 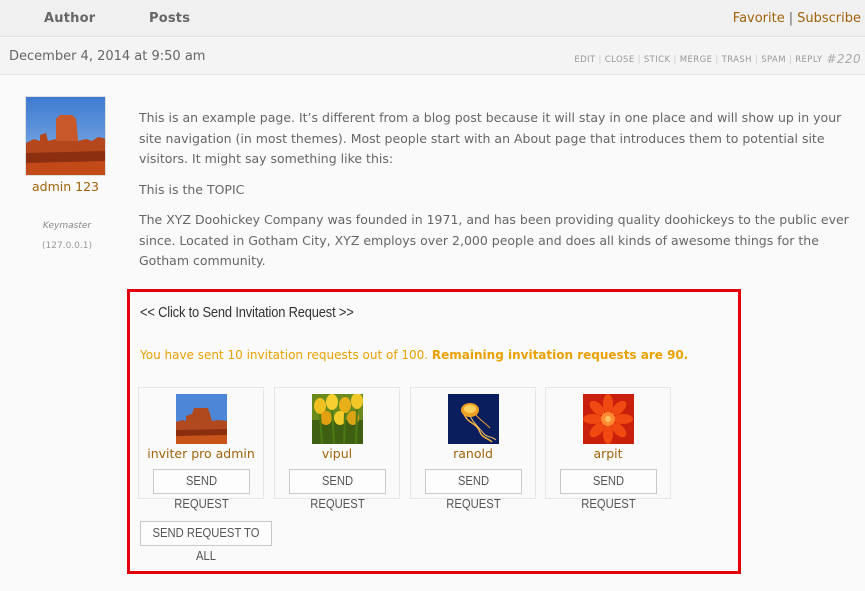 I want to click on user-name-link: ranold, so click(x=473, y=453).